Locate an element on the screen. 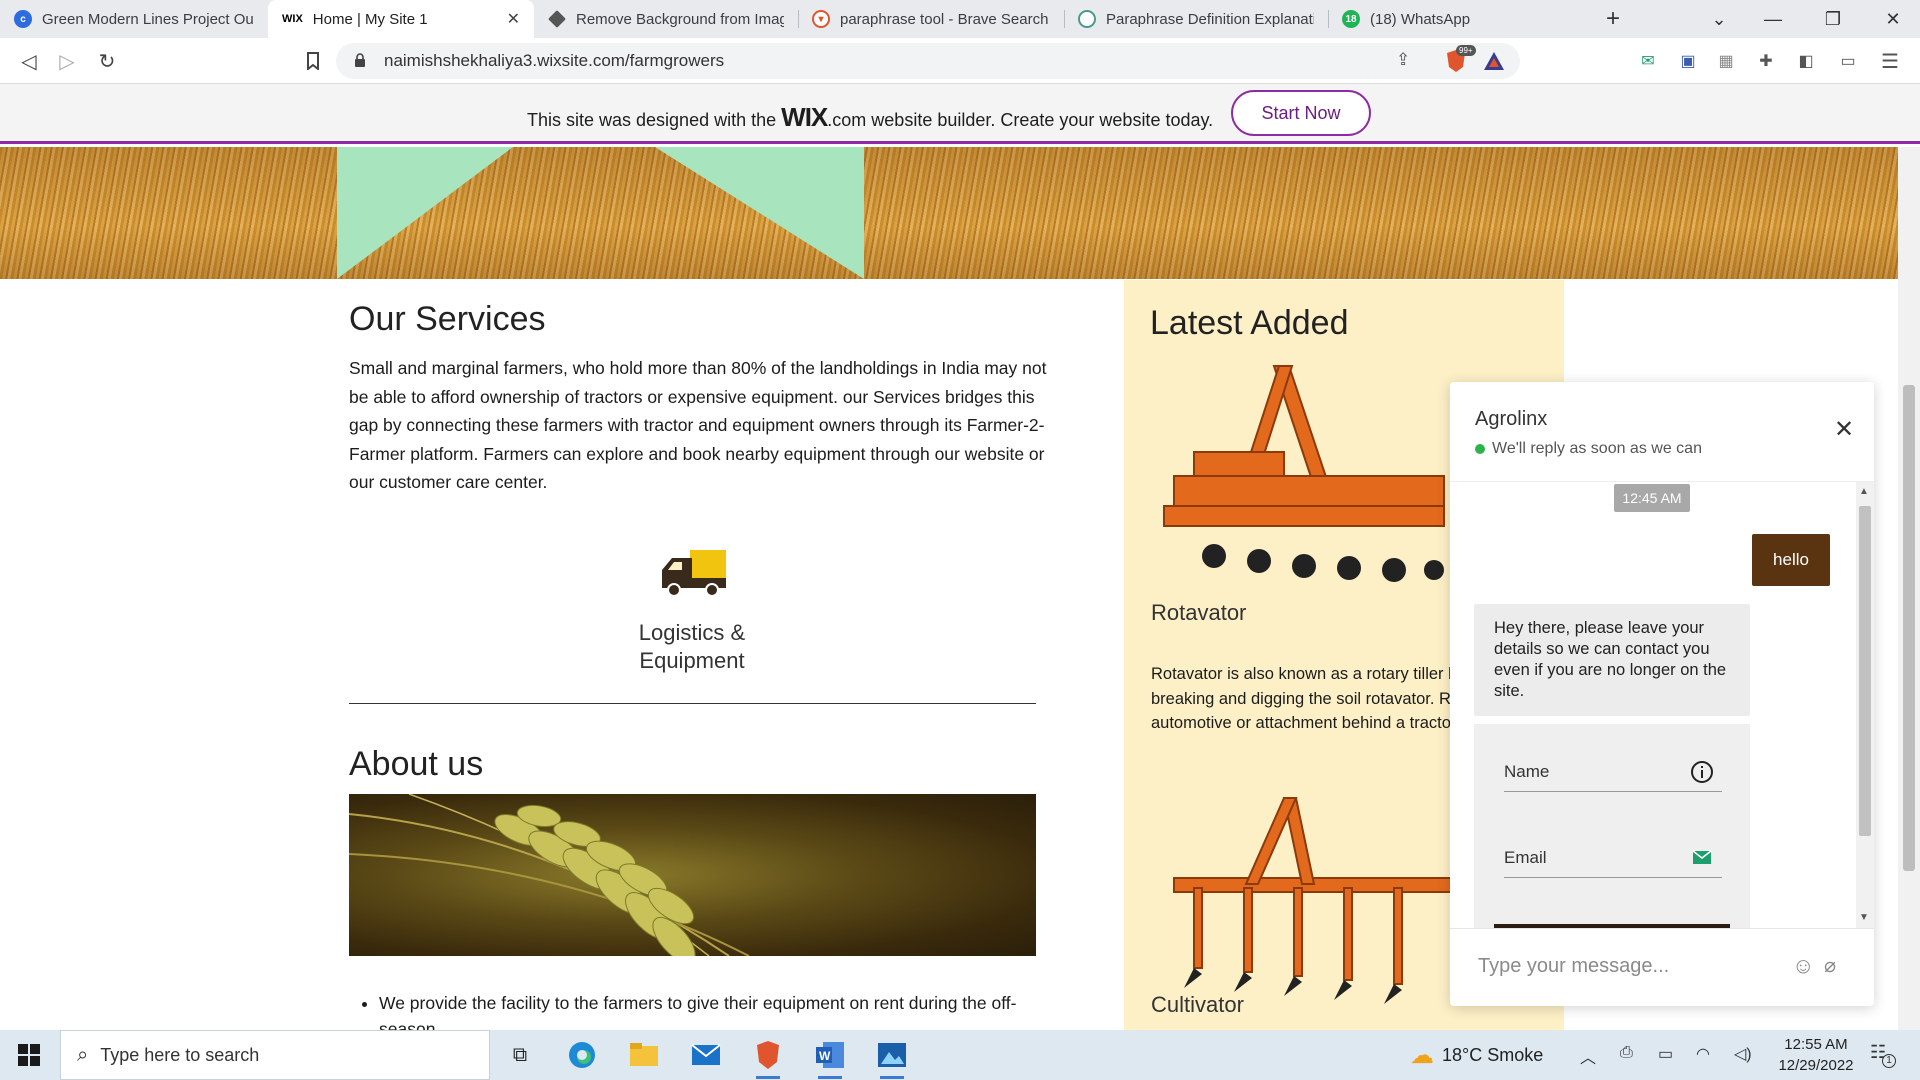 The image size is (1920, 1080). page-scrollbar is located at coordinates (1909, 588).